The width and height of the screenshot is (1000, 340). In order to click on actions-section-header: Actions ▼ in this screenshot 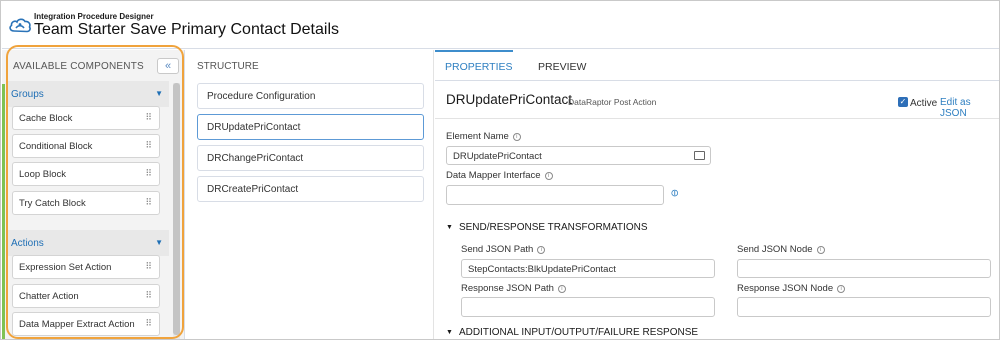, I will do `click(88, 243)`.